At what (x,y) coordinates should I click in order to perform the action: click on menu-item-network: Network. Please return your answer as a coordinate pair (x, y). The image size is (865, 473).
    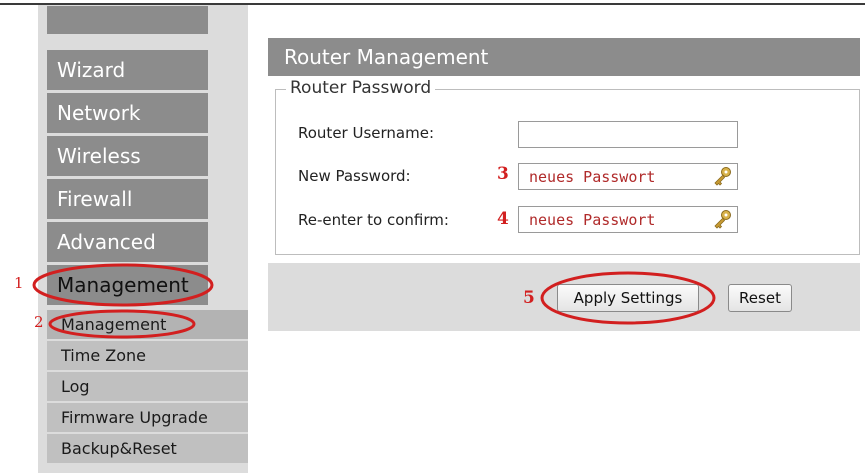
    Looking at the image, I should click on (127, 113).